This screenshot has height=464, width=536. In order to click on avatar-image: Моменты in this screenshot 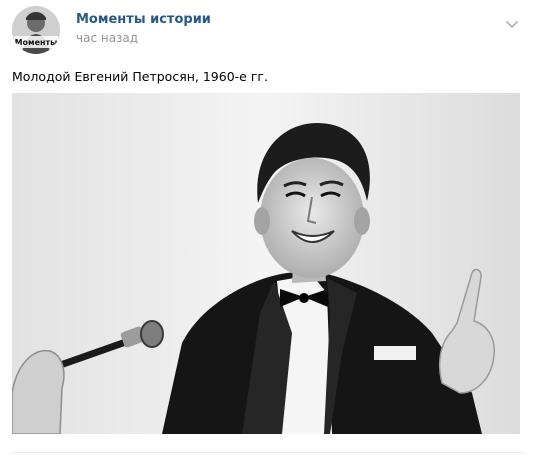, I will do `click(36, 30)`.